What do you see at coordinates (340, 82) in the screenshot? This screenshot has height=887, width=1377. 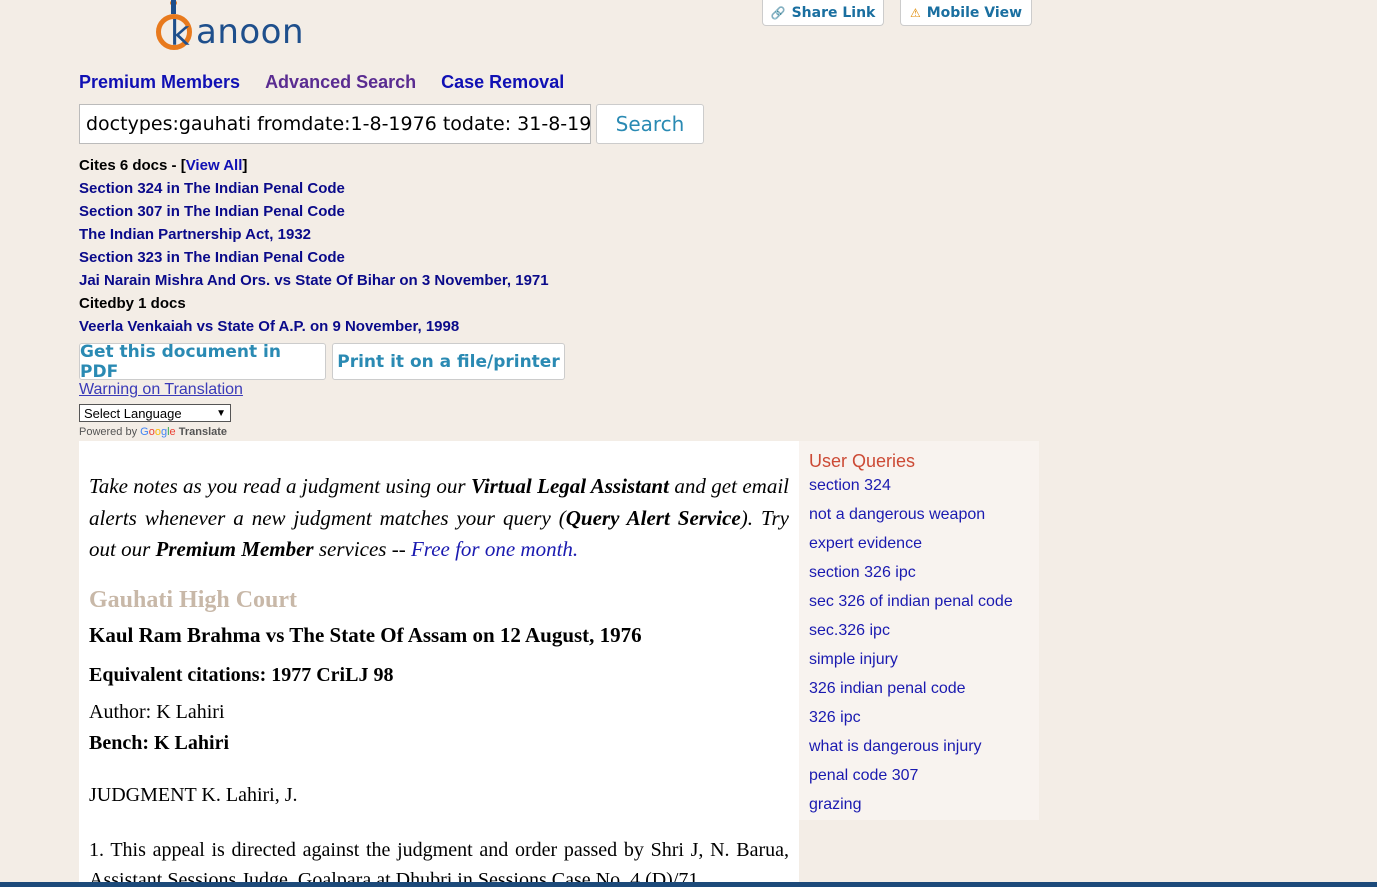 I see `nav-advanced-search: Advanced Search` at bounding box center [340, 82].